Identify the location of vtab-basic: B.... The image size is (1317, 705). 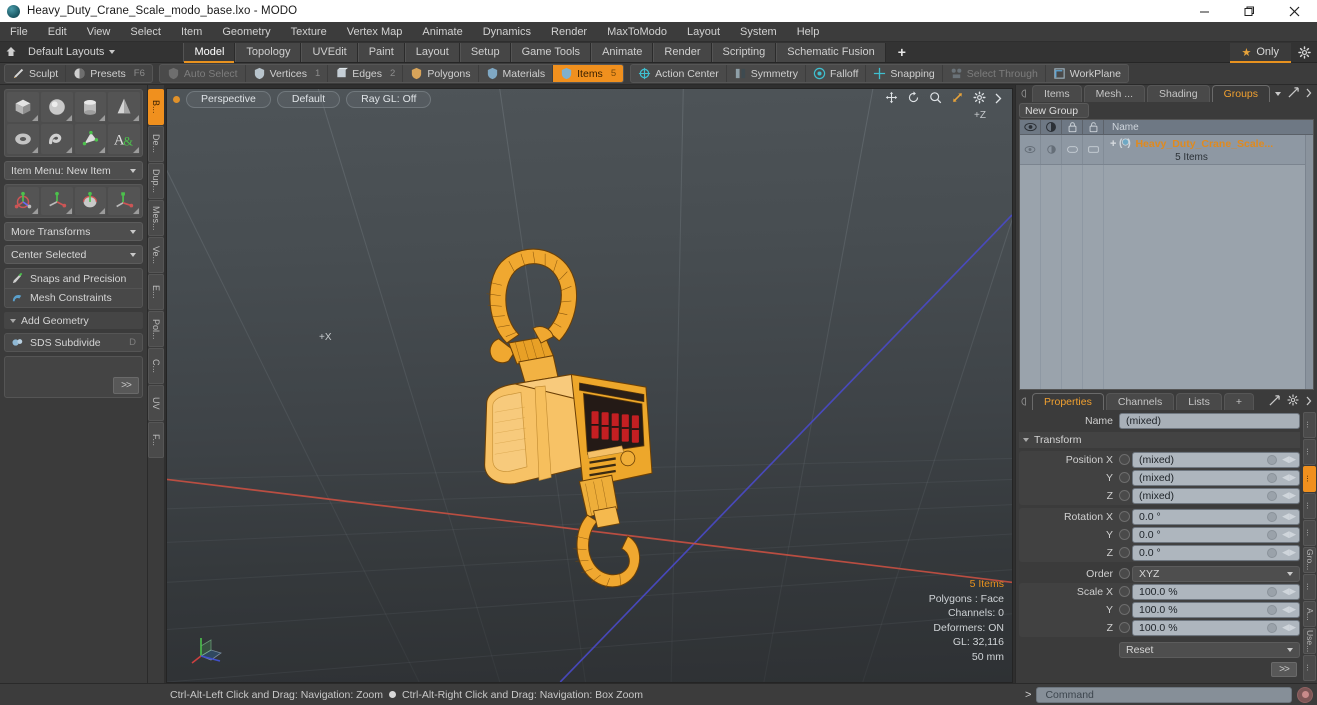
(156, 107).